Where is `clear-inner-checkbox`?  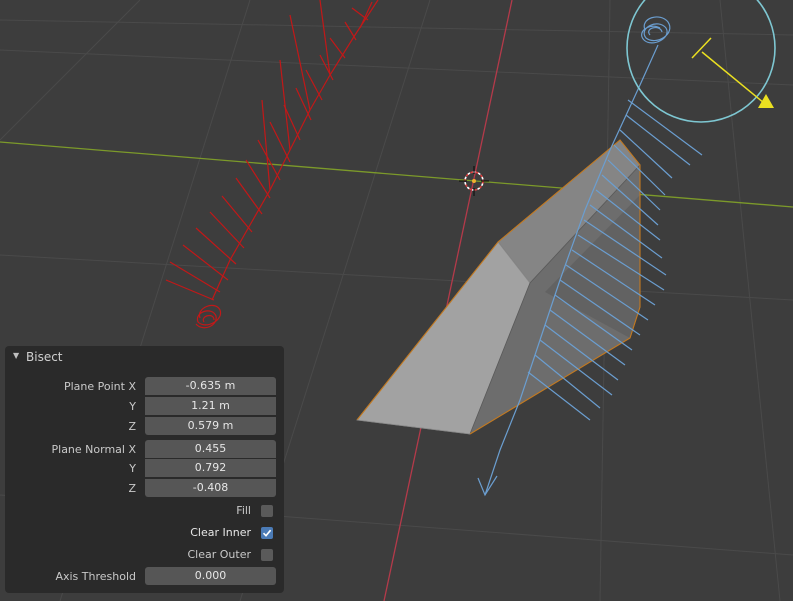 clear-inner-checkbox is located at coordinates (267, 533).